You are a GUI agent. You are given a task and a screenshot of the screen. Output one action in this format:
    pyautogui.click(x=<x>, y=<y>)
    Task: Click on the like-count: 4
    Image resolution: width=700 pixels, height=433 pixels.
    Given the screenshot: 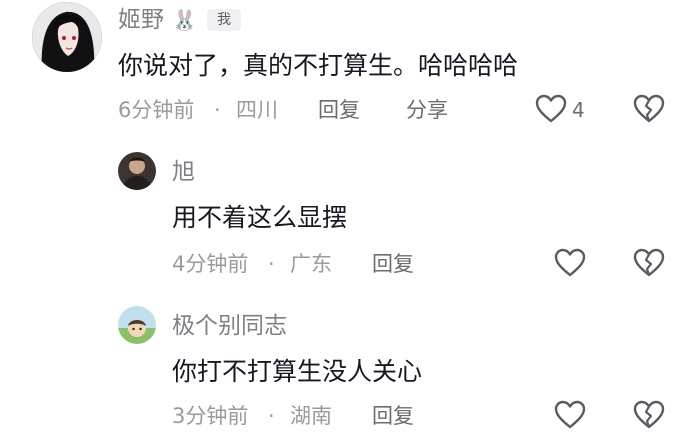 What is the action you would take?
    pyautogui.click(x=578, y=110)
    